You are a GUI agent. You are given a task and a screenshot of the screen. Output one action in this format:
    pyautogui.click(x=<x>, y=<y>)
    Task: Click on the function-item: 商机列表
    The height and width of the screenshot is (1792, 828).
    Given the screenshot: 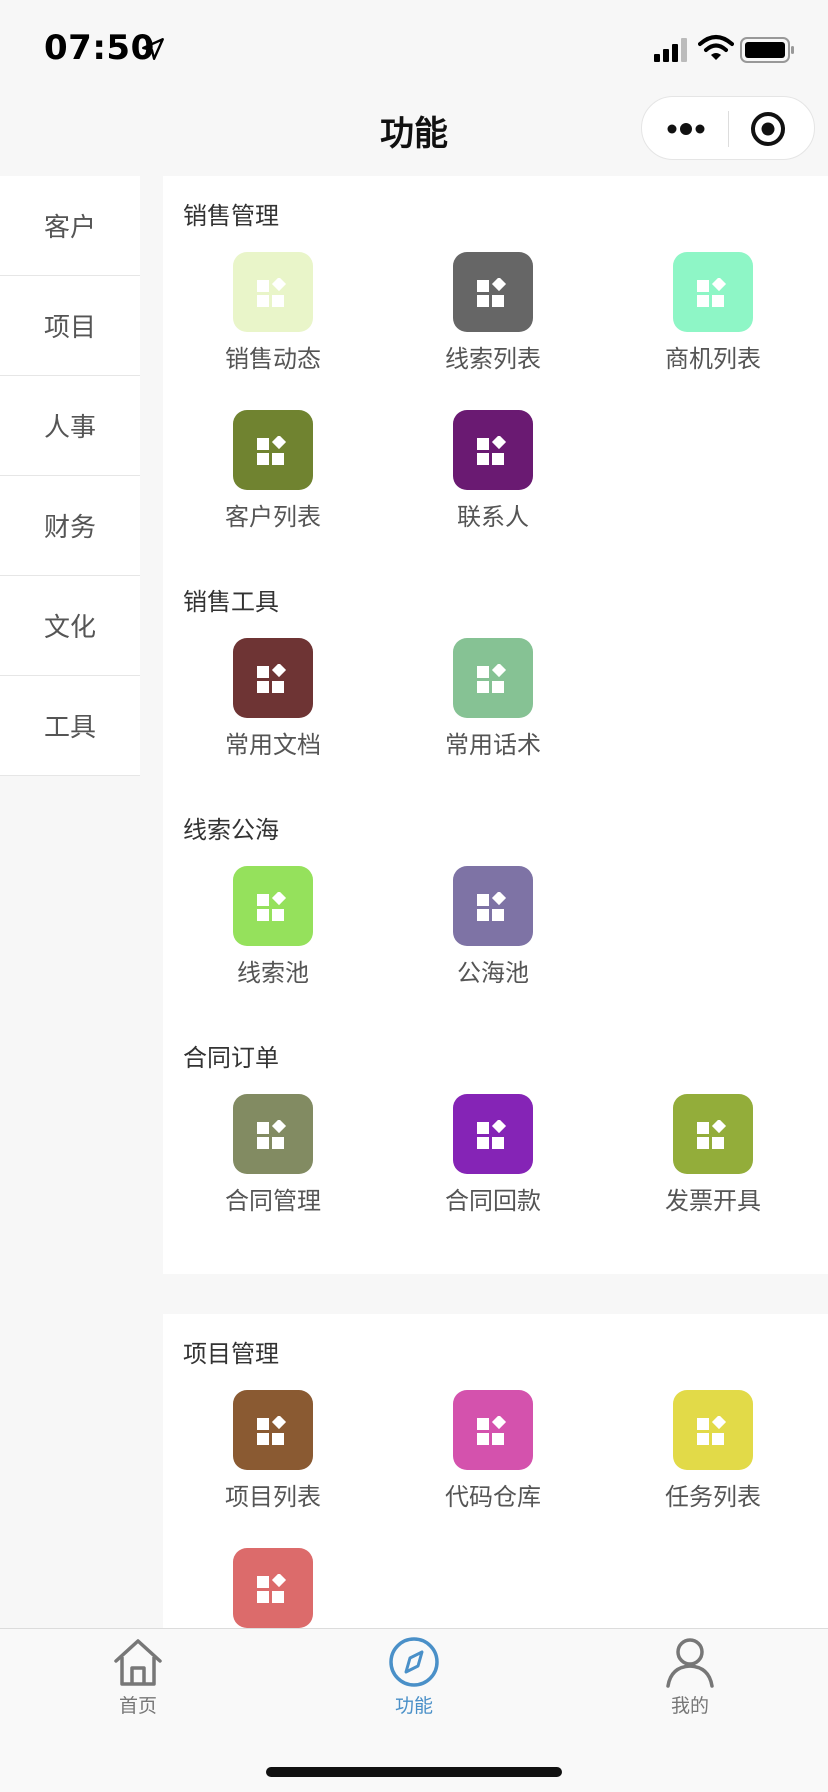 What is the action you would take?
    pyautogui.click(x=713, y=331)
    